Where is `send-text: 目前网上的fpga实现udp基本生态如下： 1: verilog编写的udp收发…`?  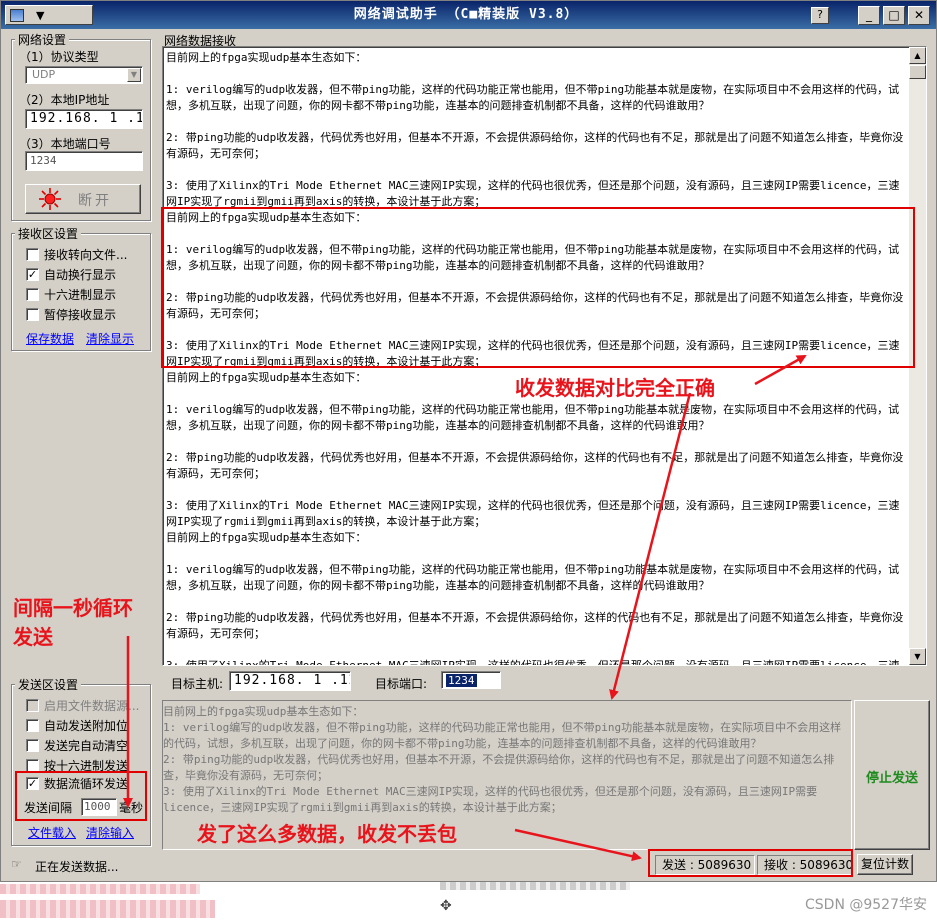
send-text: 目前网上的fpga实现udp基本生态如下： 1: verilog编写的udp收发… is located at coordinates (502, 759).